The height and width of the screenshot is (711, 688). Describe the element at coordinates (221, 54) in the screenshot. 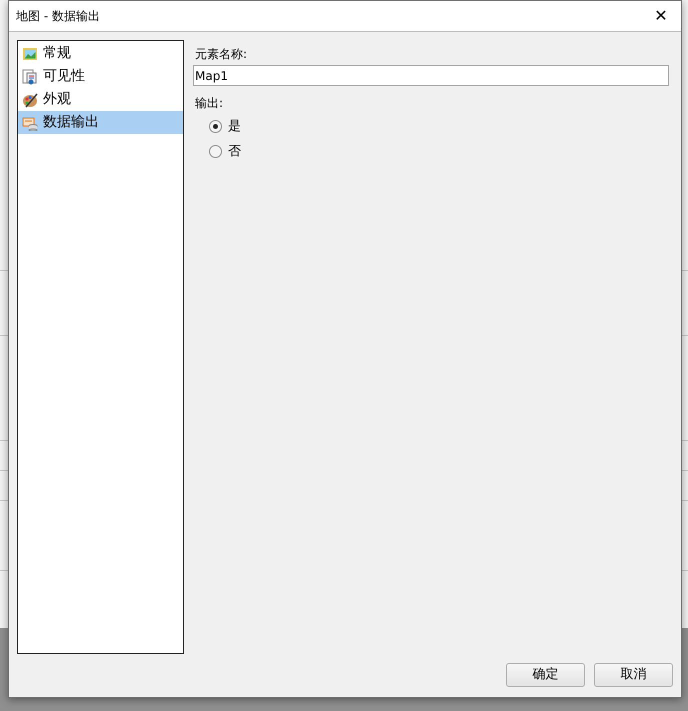

I see `field-label: 元素名称:` at that location.